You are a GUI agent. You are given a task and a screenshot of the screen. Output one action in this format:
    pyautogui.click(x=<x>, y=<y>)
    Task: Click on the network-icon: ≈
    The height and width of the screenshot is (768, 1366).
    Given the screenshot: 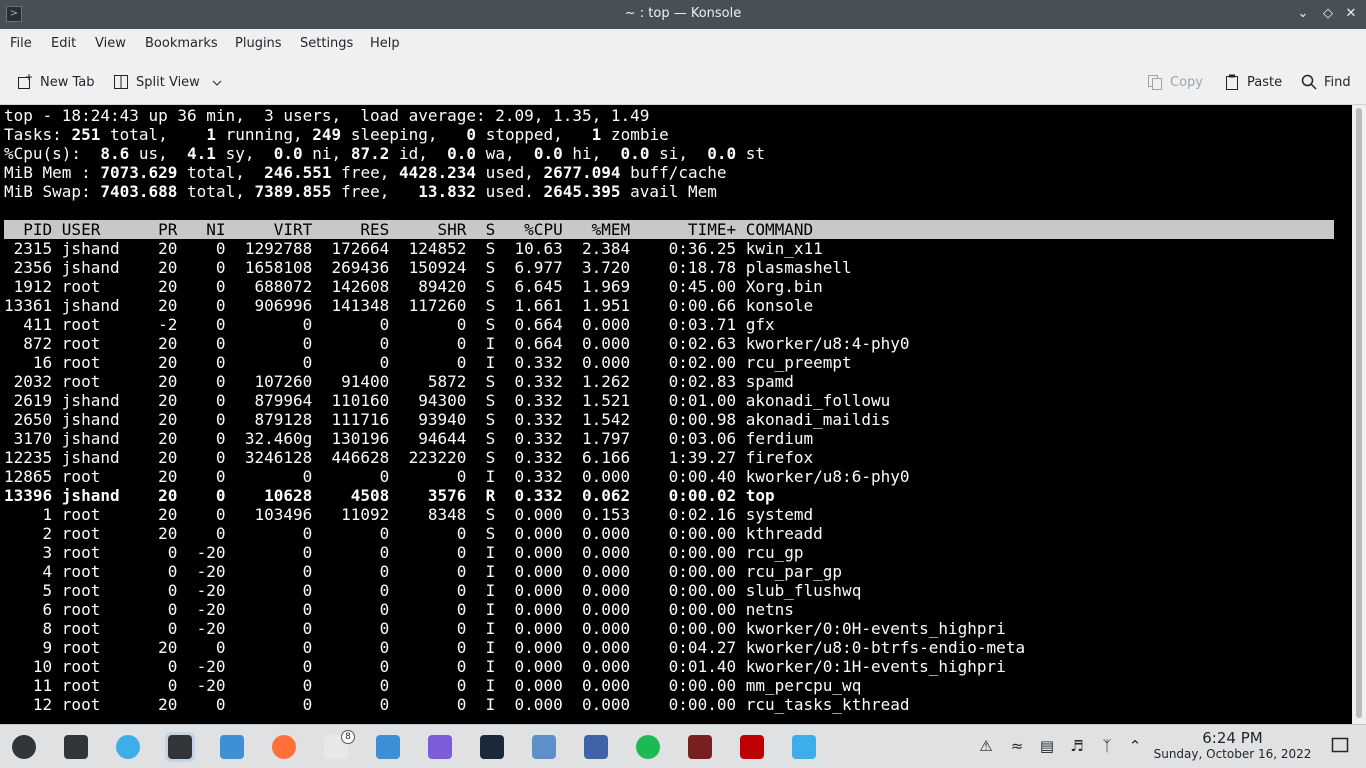 What is the action you would take?
    pyautogui.click(x=1017, y=746)
    